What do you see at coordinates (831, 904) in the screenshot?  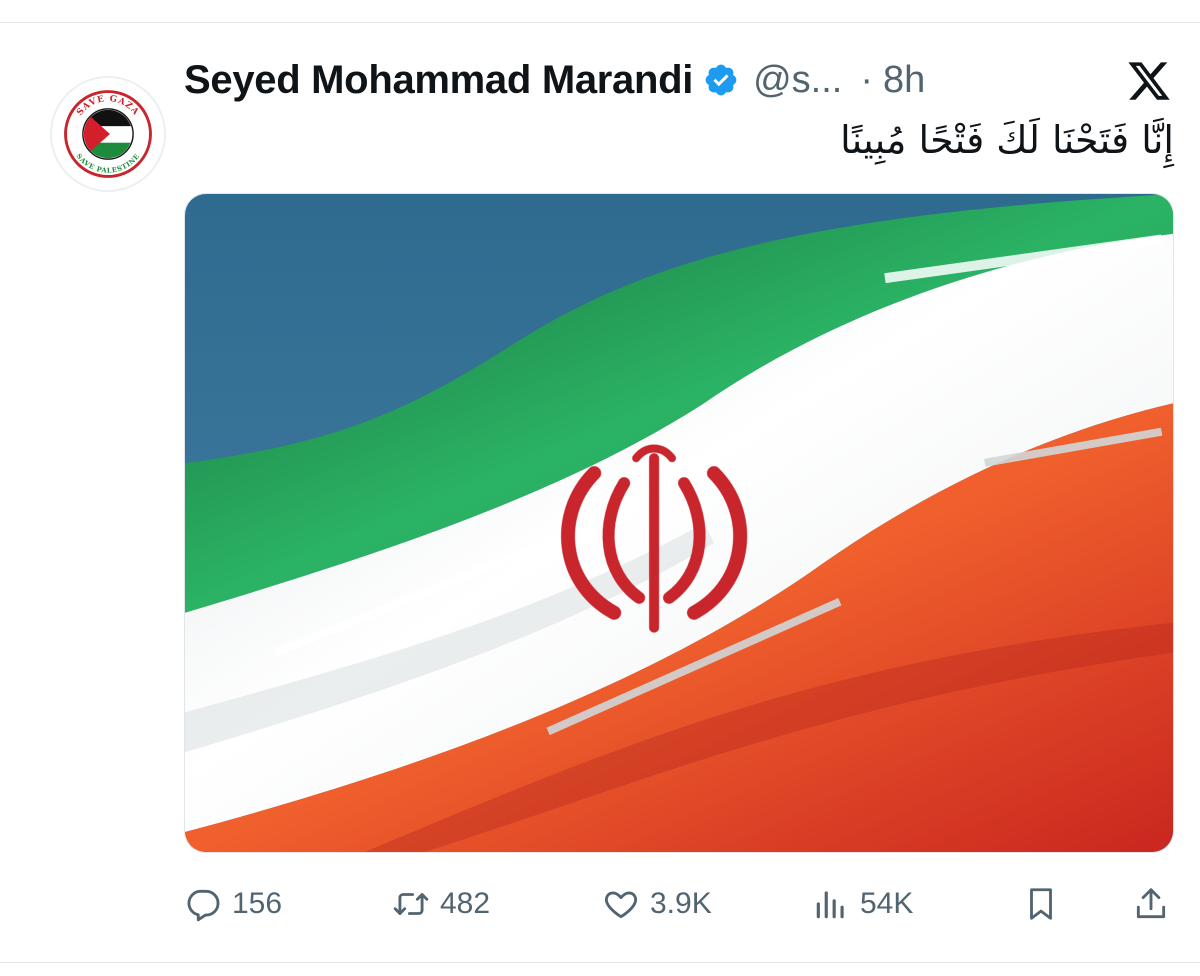 I see `views-icon` at bounding box center [831, 904].